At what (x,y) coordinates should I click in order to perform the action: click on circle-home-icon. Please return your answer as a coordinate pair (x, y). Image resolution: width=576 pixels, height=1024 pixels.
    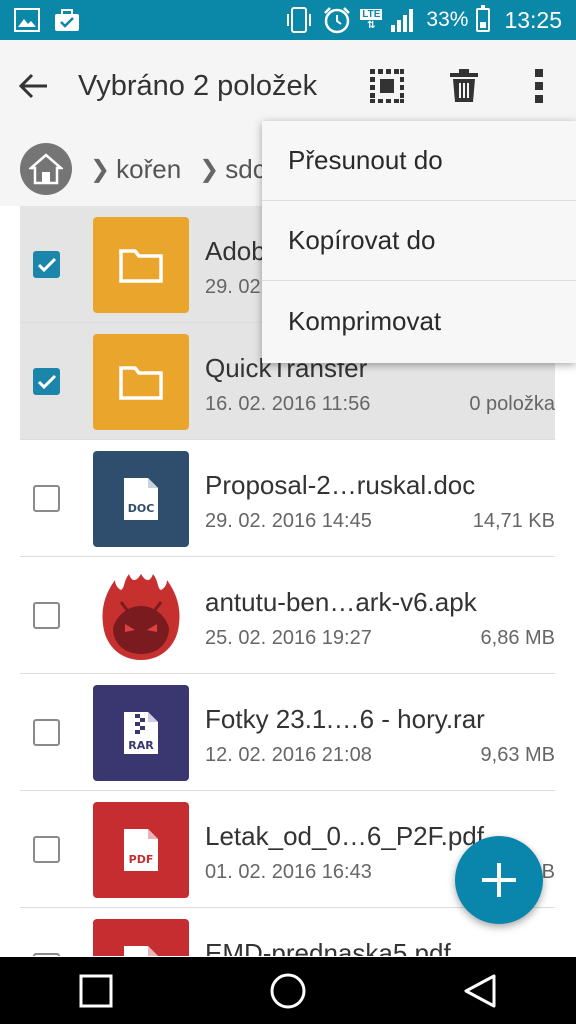
    Looking at the image, I should click on (288, 990).